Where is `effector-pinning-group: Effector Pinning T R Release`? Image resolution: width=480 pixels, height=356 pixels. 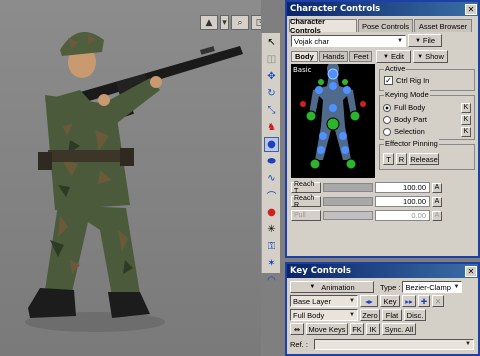
effector-pinning-group: Effector Pinning T R Release is located at coordinates (427, 154).